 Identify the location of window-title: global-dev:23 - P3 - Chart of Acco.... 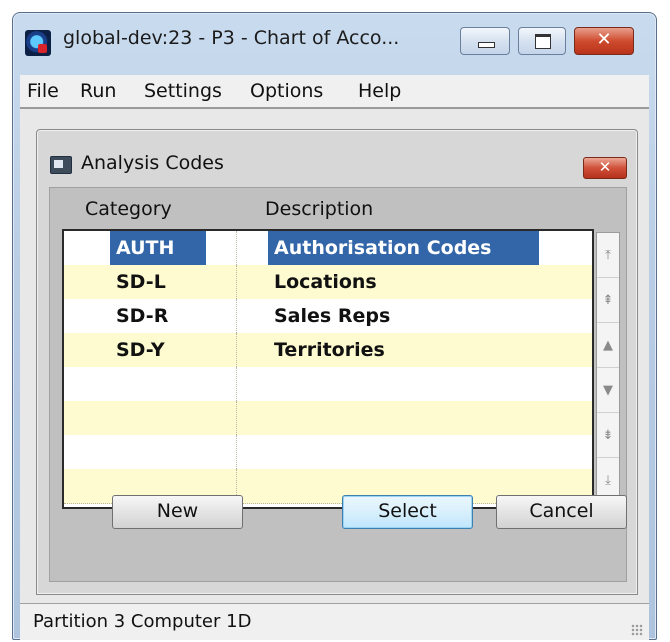
(231, 38).